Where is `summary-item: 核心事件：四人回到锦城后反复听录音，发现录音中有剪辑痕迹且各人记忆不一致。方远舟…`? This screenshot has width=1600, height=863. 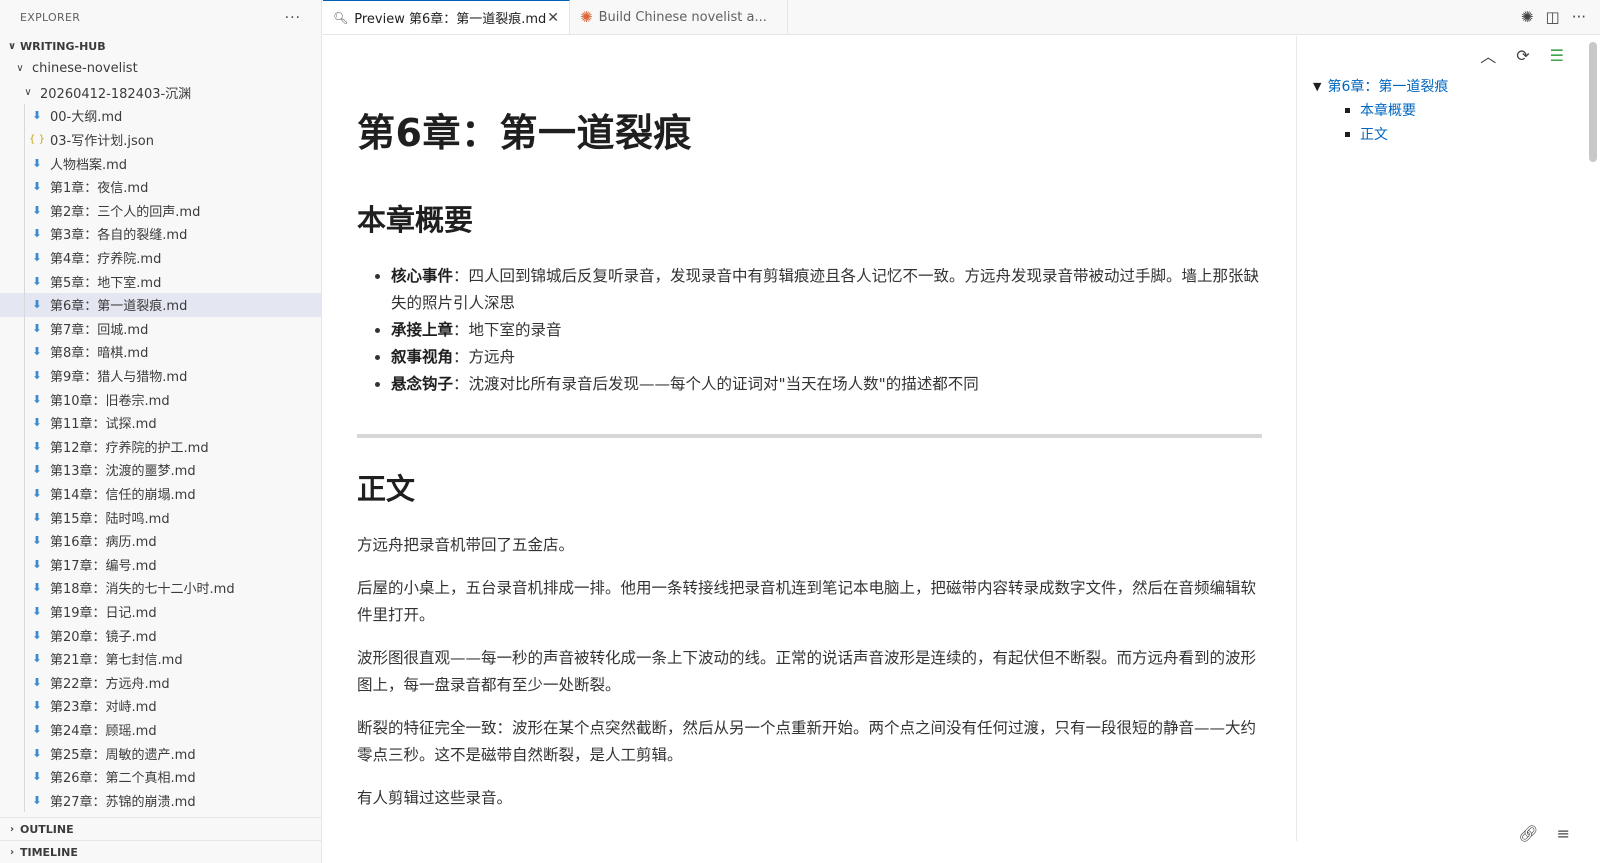 summary-item: 核心事件：四人回到锦城后反复听录音，发现录音中有剪辑痕迹且各人记忆不一致。方远舟… is located at coordinates (827, 290).